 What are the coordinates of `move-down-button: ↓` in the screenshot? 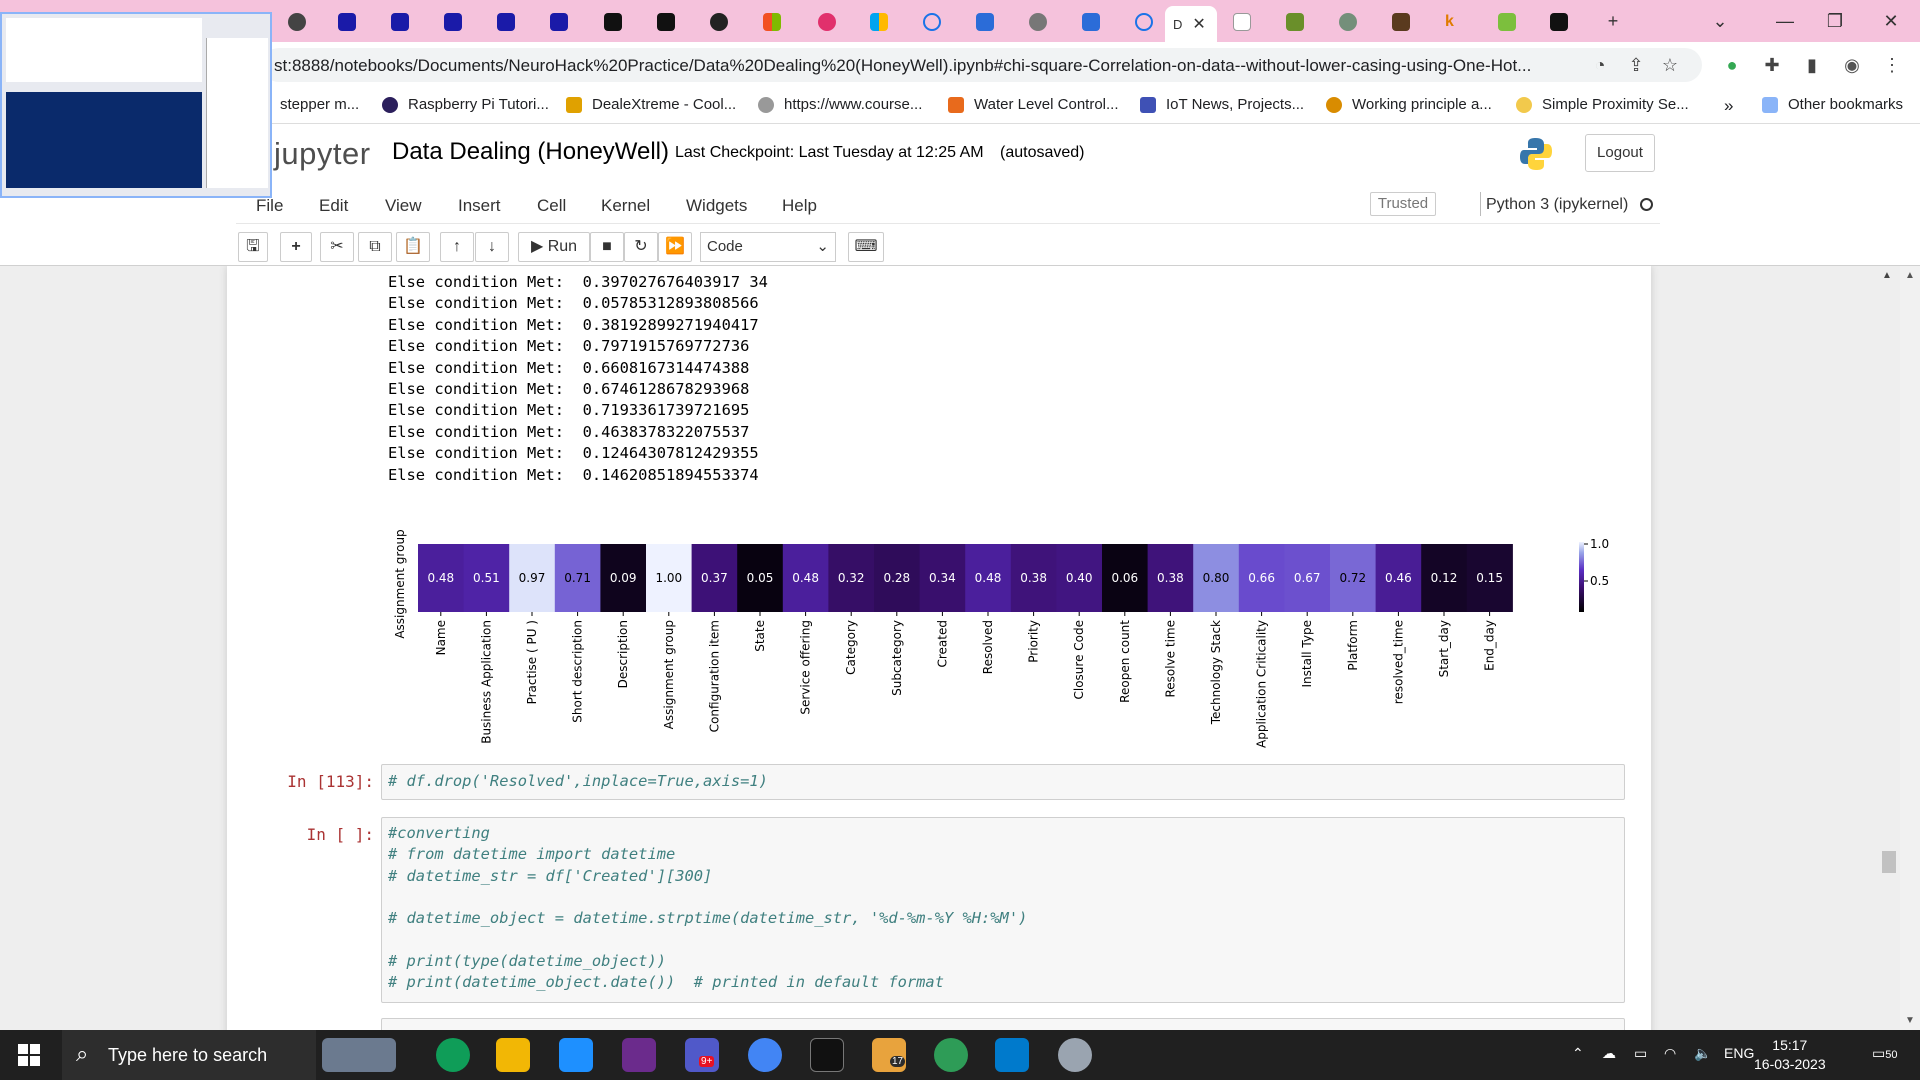 It's located at (492, 247).